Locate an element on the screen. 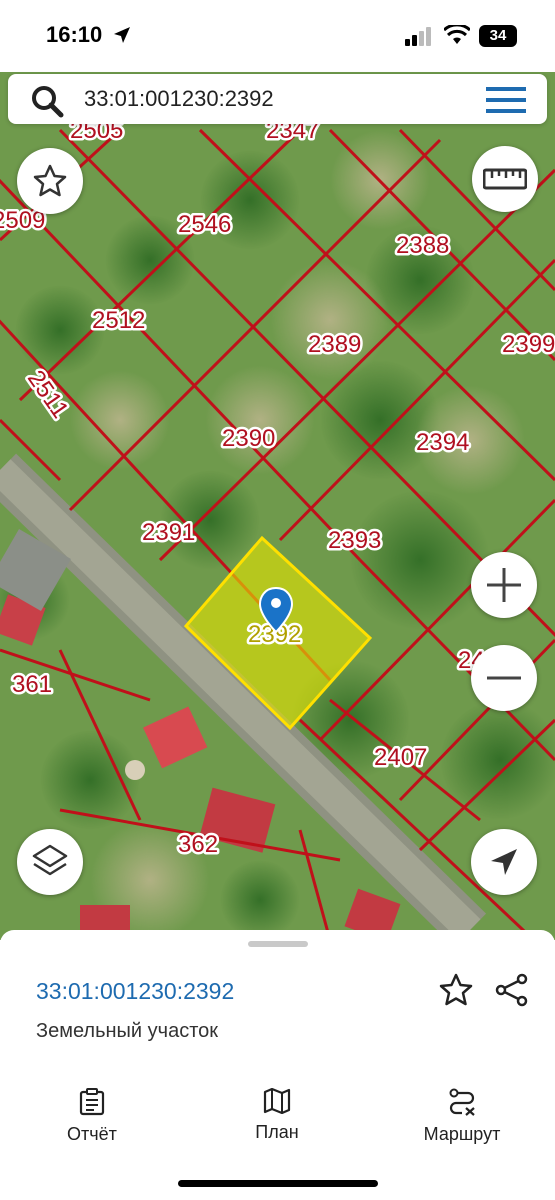 The width and height of the screenshot is (555, 1200). tab-plan: План is located at coordinates (277, 1115).